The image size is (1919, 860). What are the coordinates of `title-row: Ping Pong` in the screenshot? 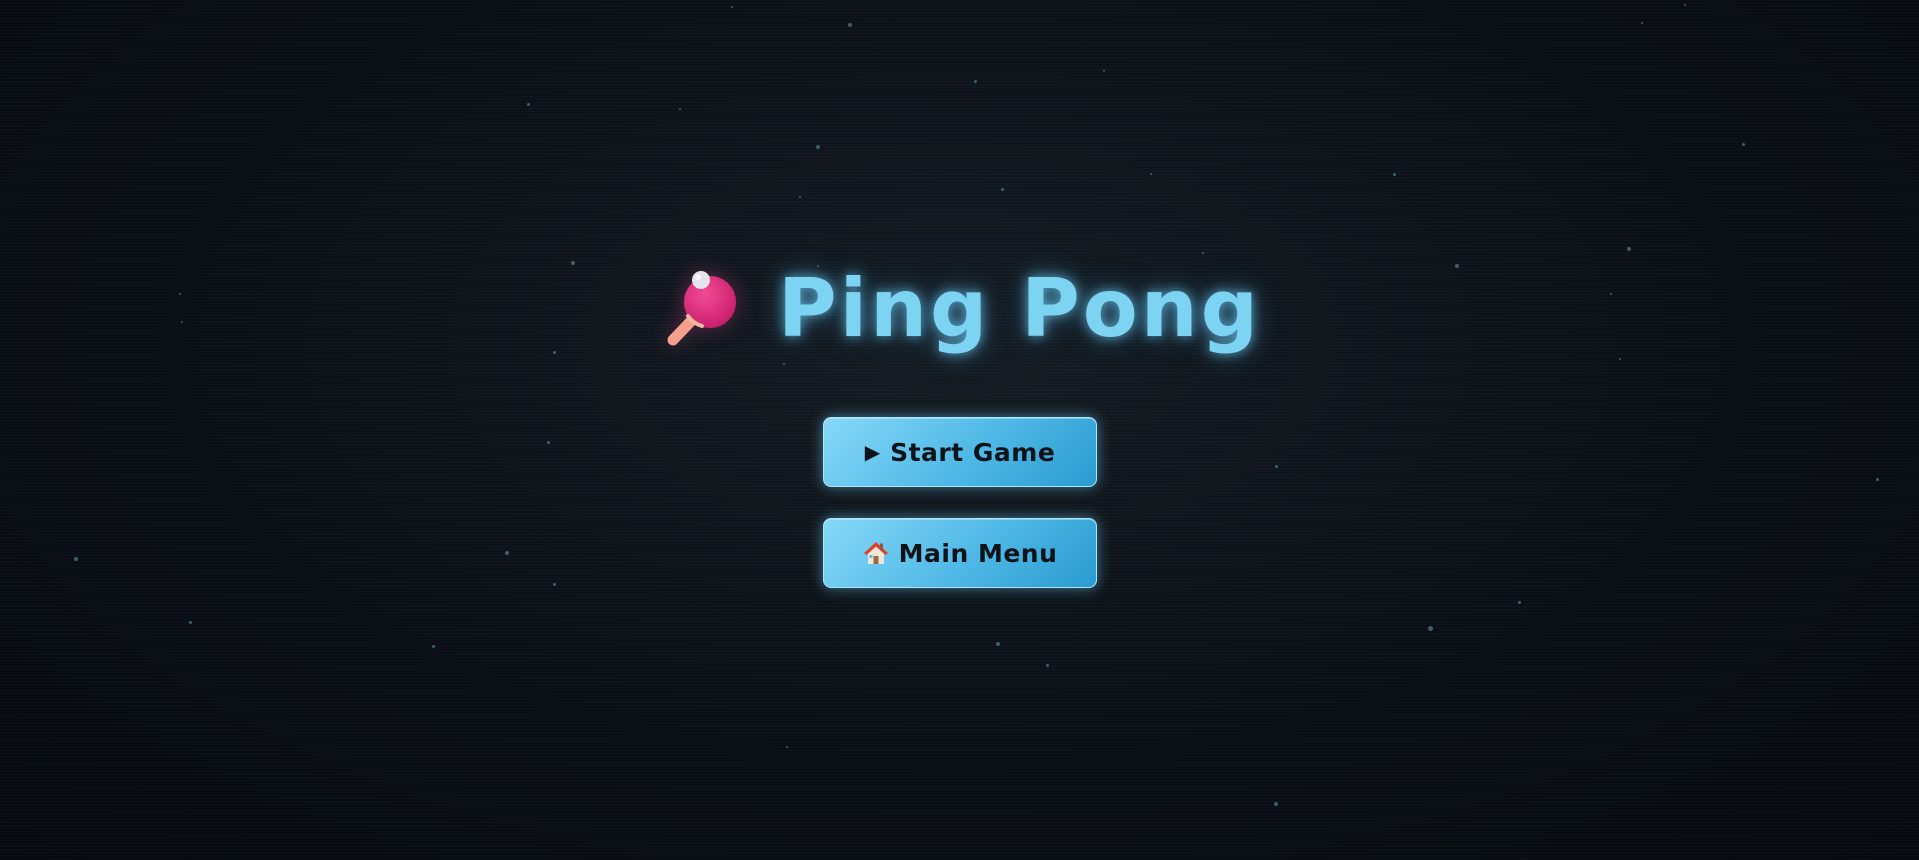 It's located at (959, 311).